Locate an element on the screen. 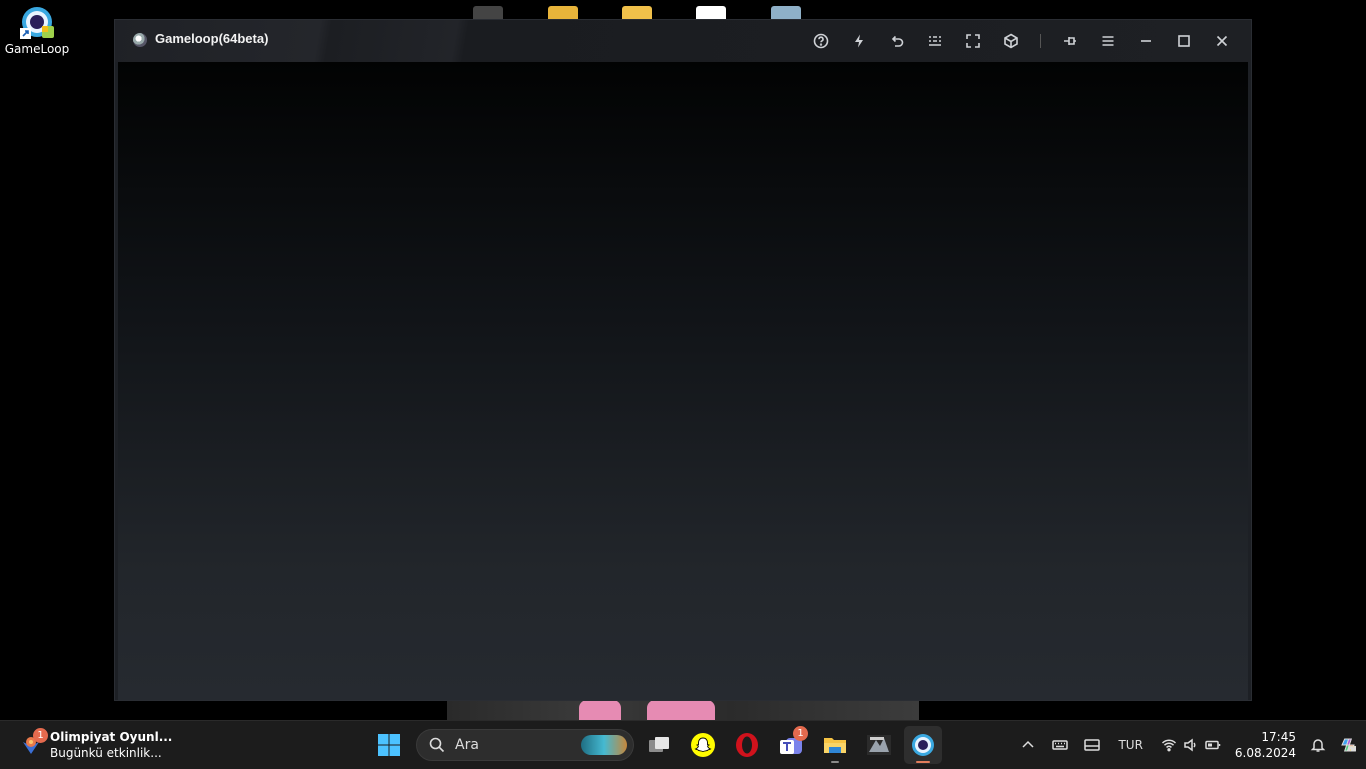  3d-button is located at coordinates (1011, 41).